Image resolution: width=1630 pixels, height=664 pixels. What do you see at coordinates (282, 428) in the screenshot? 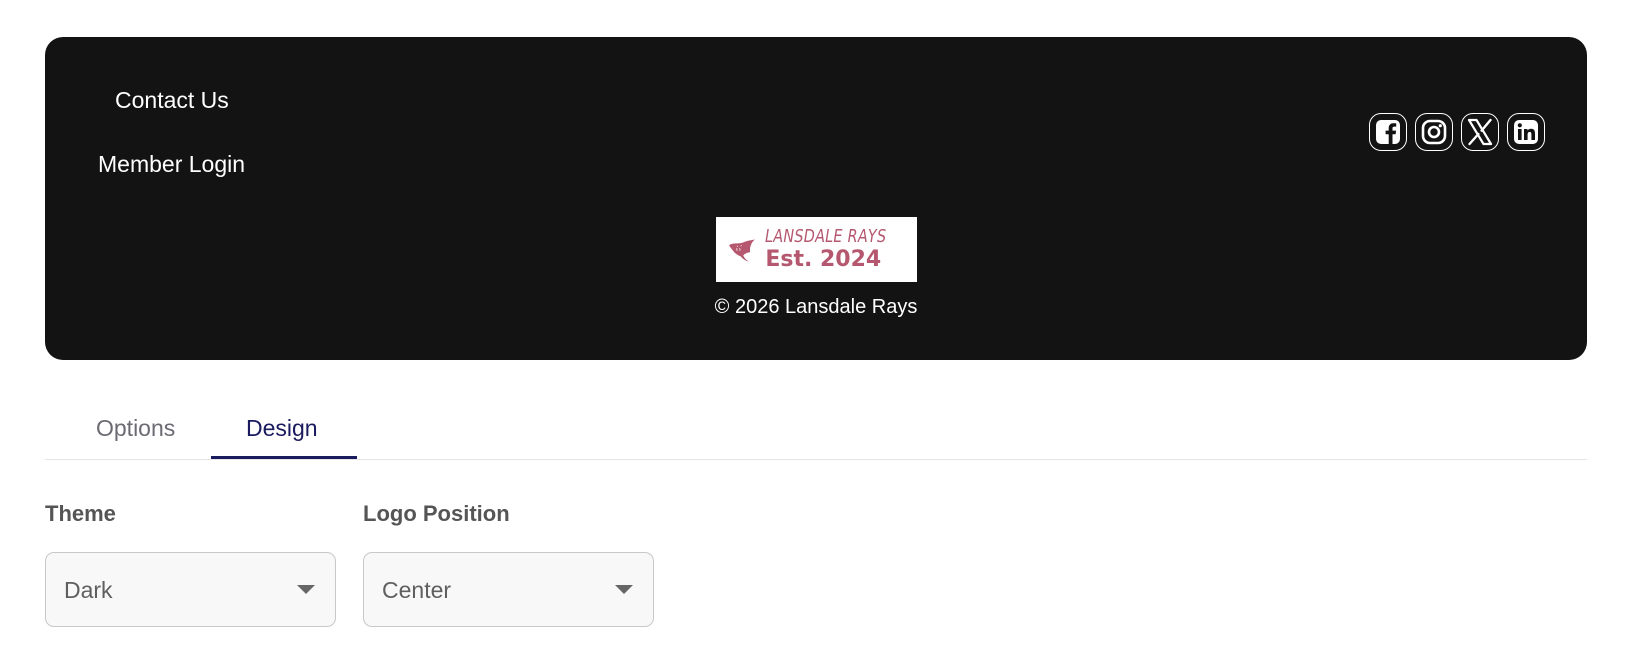
I see `tab-design: Design` at bounding box center [282, 428].